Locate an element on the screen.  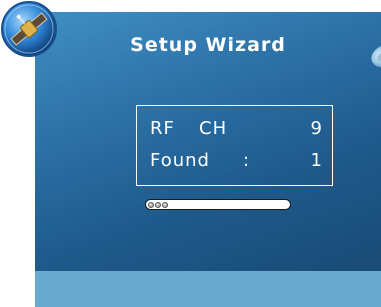
rf-label: RF is located at coordinates (162, 128).